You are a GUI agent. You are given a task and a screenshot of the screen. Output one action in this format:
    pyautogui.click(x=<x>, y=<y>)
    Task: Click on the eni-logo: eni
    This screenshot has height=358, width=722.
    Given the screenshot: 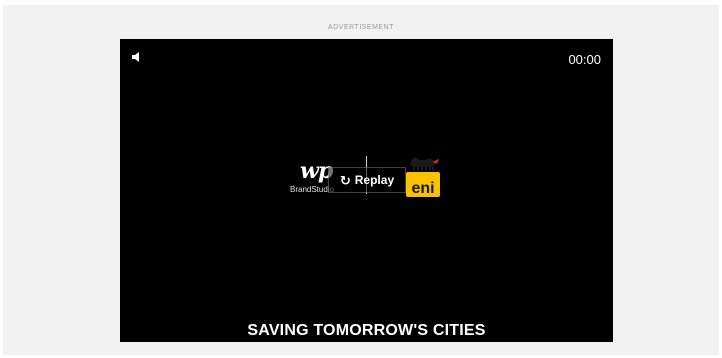 What is the action you would take?
    pyautogui.click(x=423, y=176)
    